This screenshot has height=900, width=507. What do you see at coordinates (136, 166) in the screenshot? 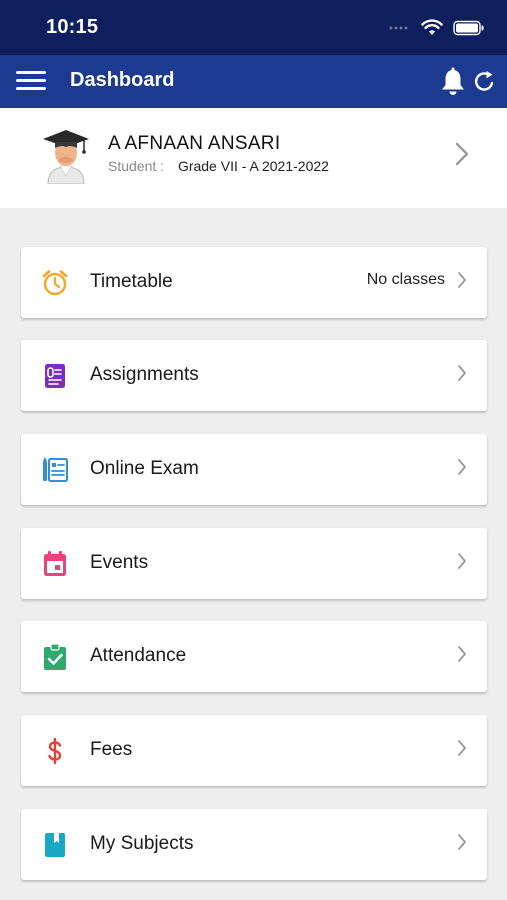
I see `student-role-label: Student :` at bounding box center [136, 166].